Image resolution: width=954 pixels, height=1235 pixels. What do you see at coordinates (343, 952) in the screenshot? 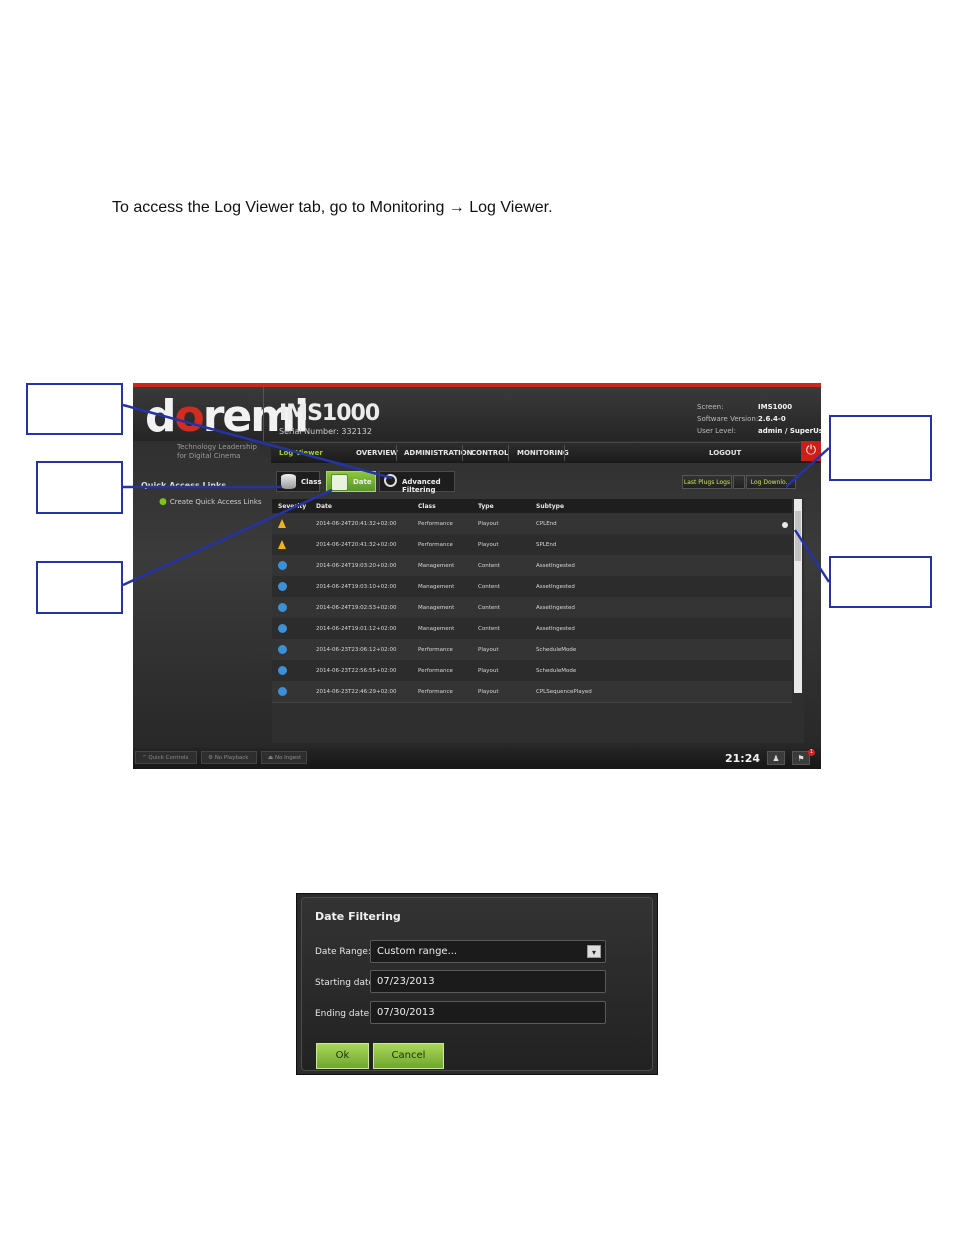
I see `date-range-label: Date Range:` at bounding box center [343, 952].